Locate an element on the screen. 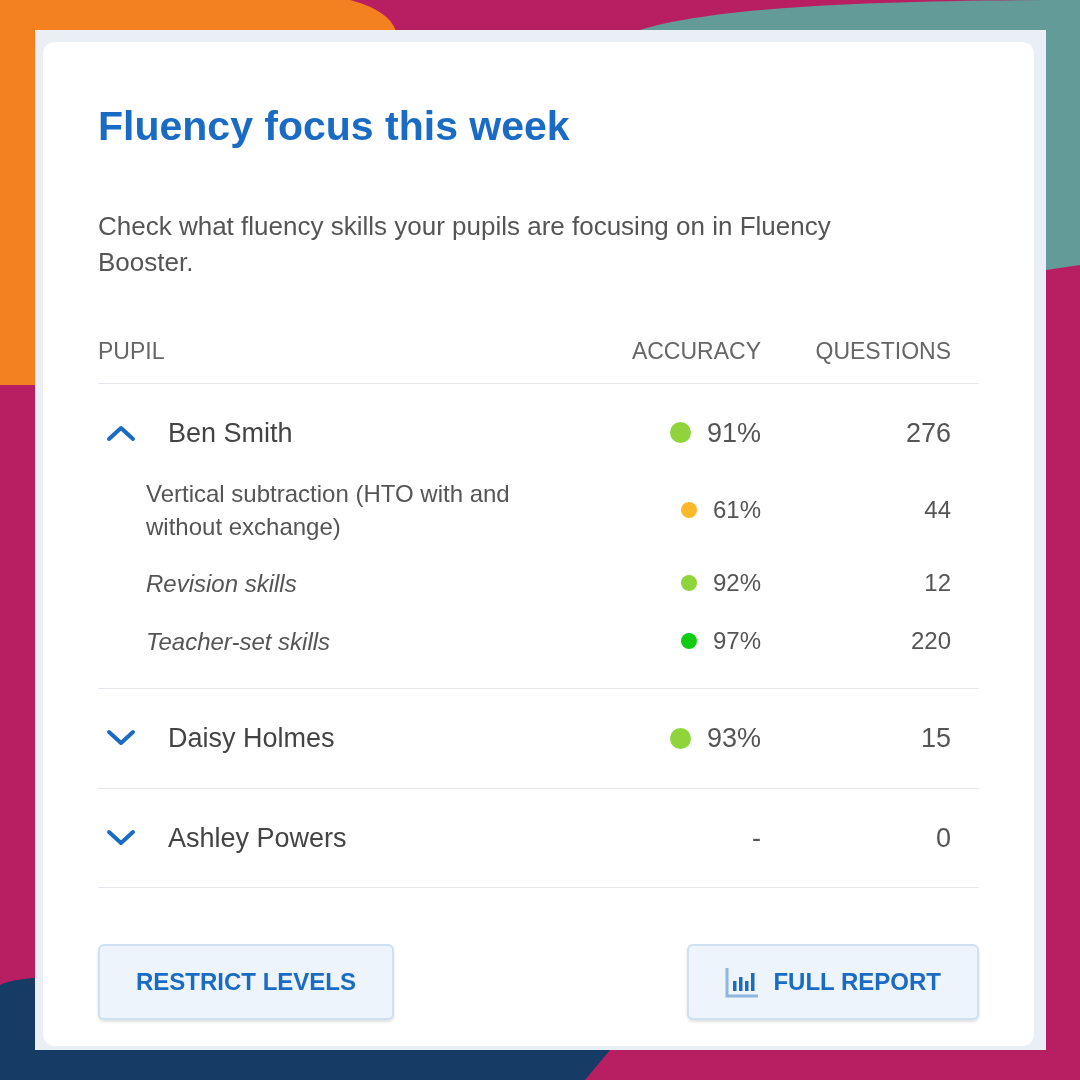  full-report-button: FULL REPORT is located at coordinates (833, 982).